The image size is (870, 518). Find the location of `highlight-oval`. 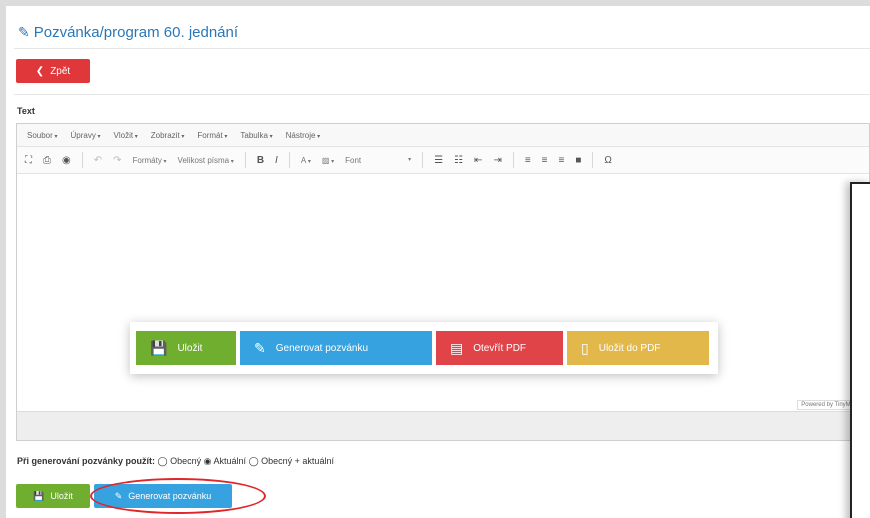

highlight-oval is located at coordinates (178, 496).